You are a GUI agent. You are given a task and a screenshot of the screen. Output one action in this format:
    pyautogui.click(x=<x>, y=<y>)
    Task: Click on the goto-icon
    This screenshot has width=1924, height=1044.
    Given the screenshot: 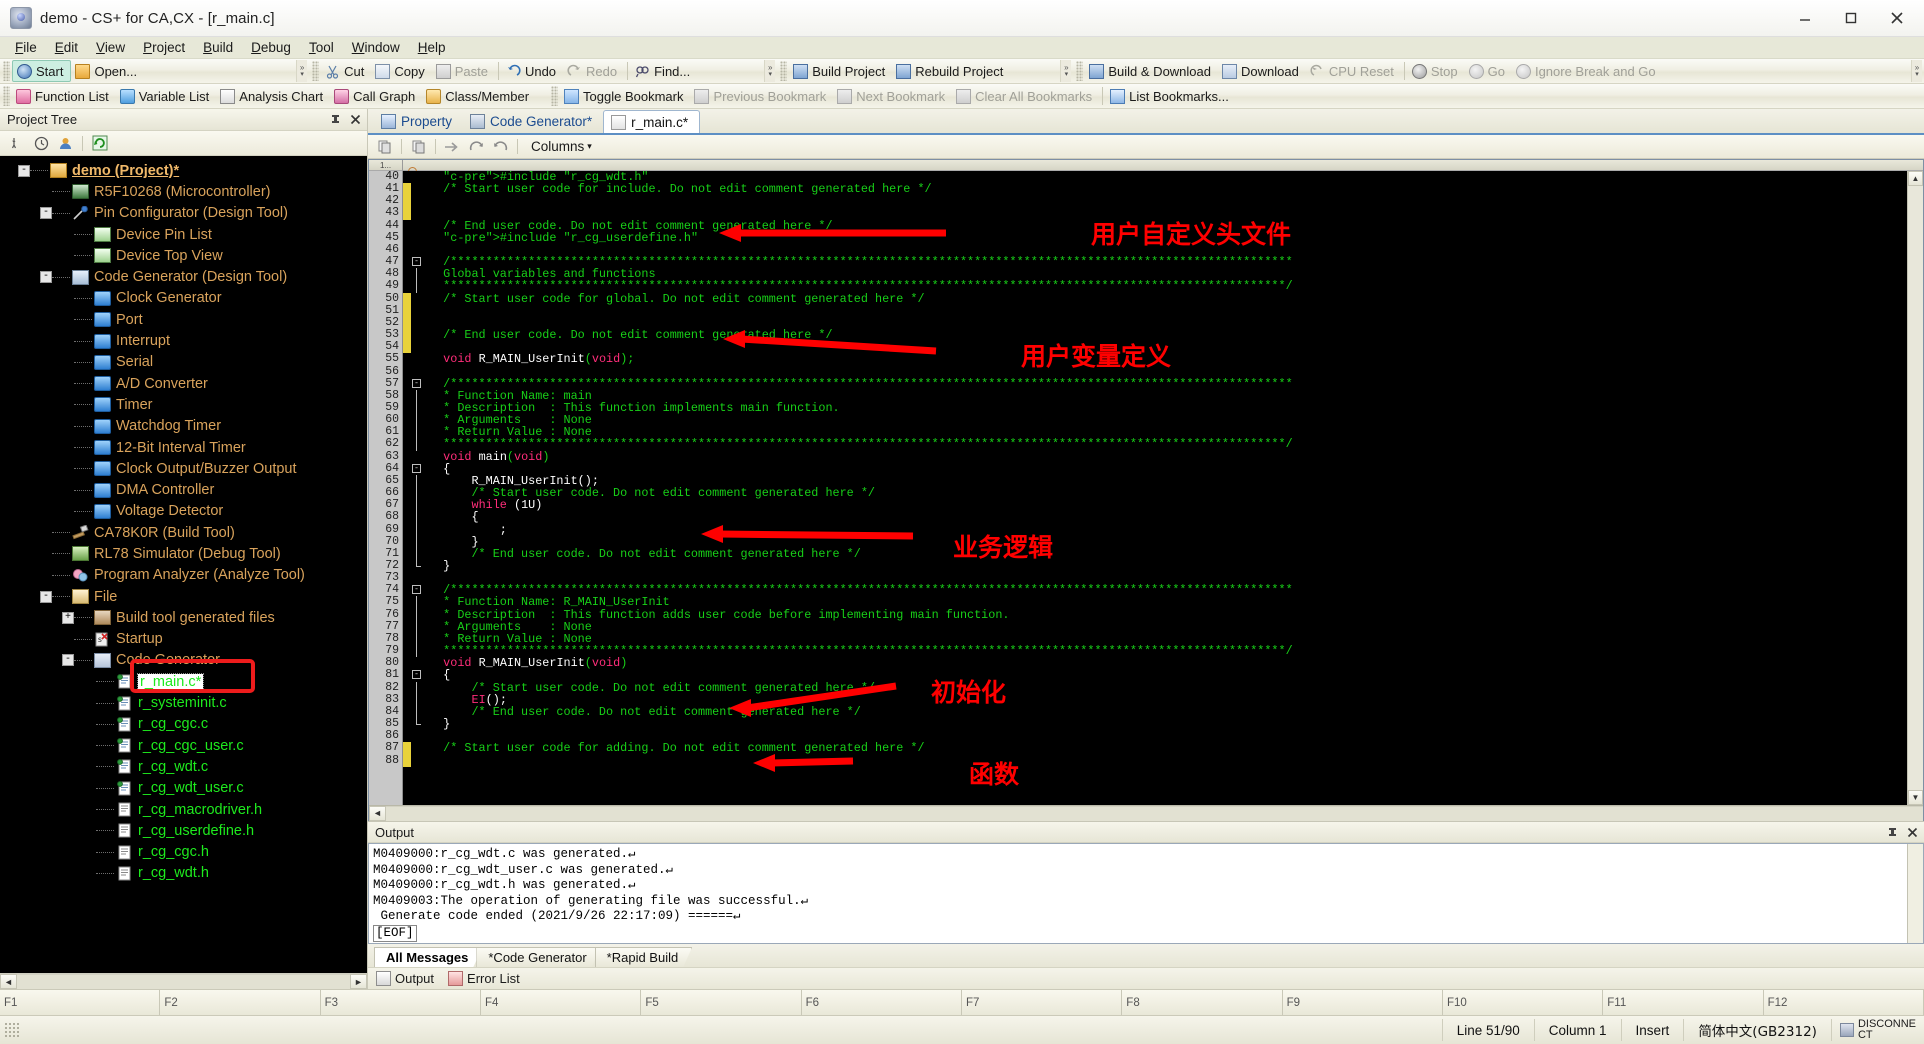 What is the action you would take?
    pyautogui.click(x=452, y=147)
    